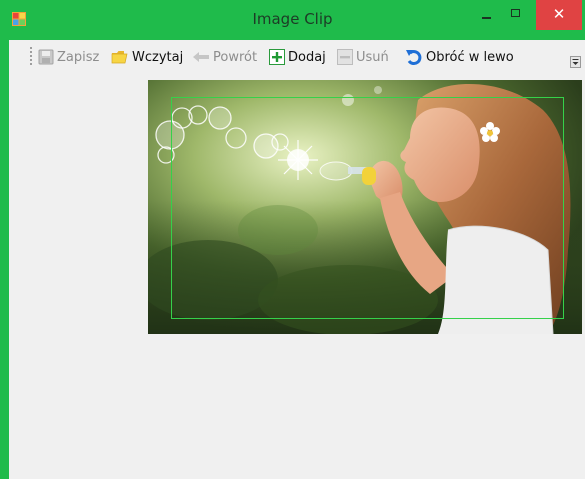 The image size is (585, 479). What do you see at coordinates (487, 15) in the screenshot?
I see `minimize-button` at bounding box center [487, 15].